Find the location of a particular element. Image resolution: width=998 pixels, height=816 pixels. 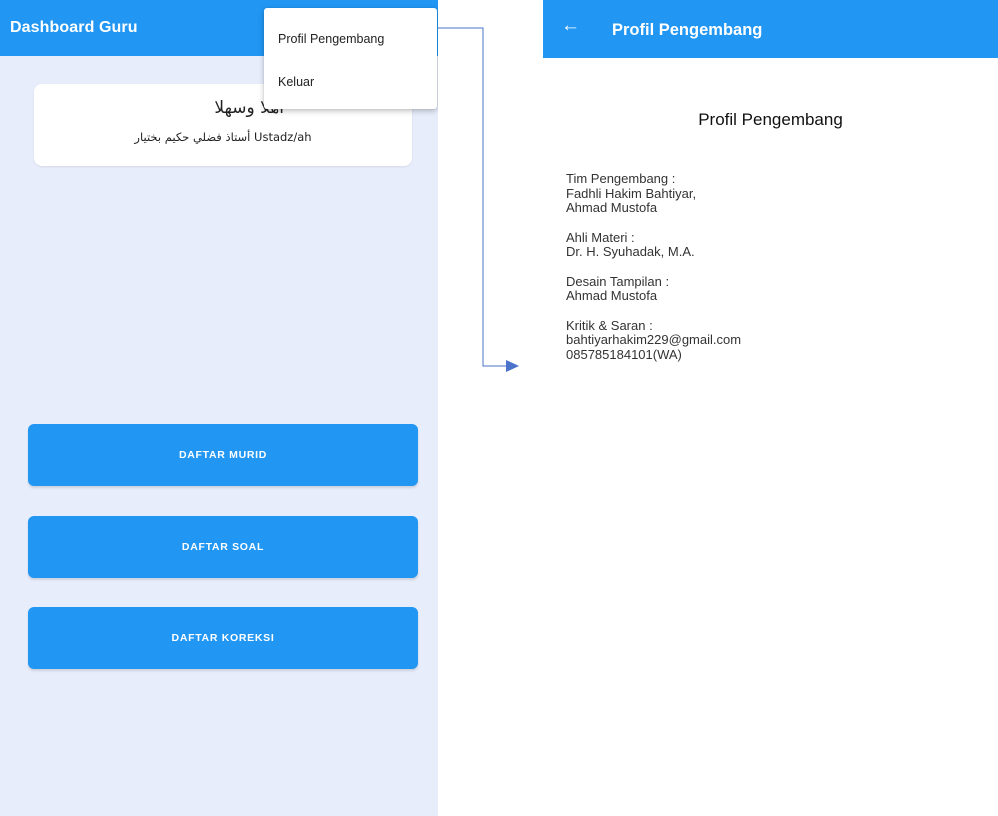

menu-item-keluar: Keluar is located at coordinates (296, 82).